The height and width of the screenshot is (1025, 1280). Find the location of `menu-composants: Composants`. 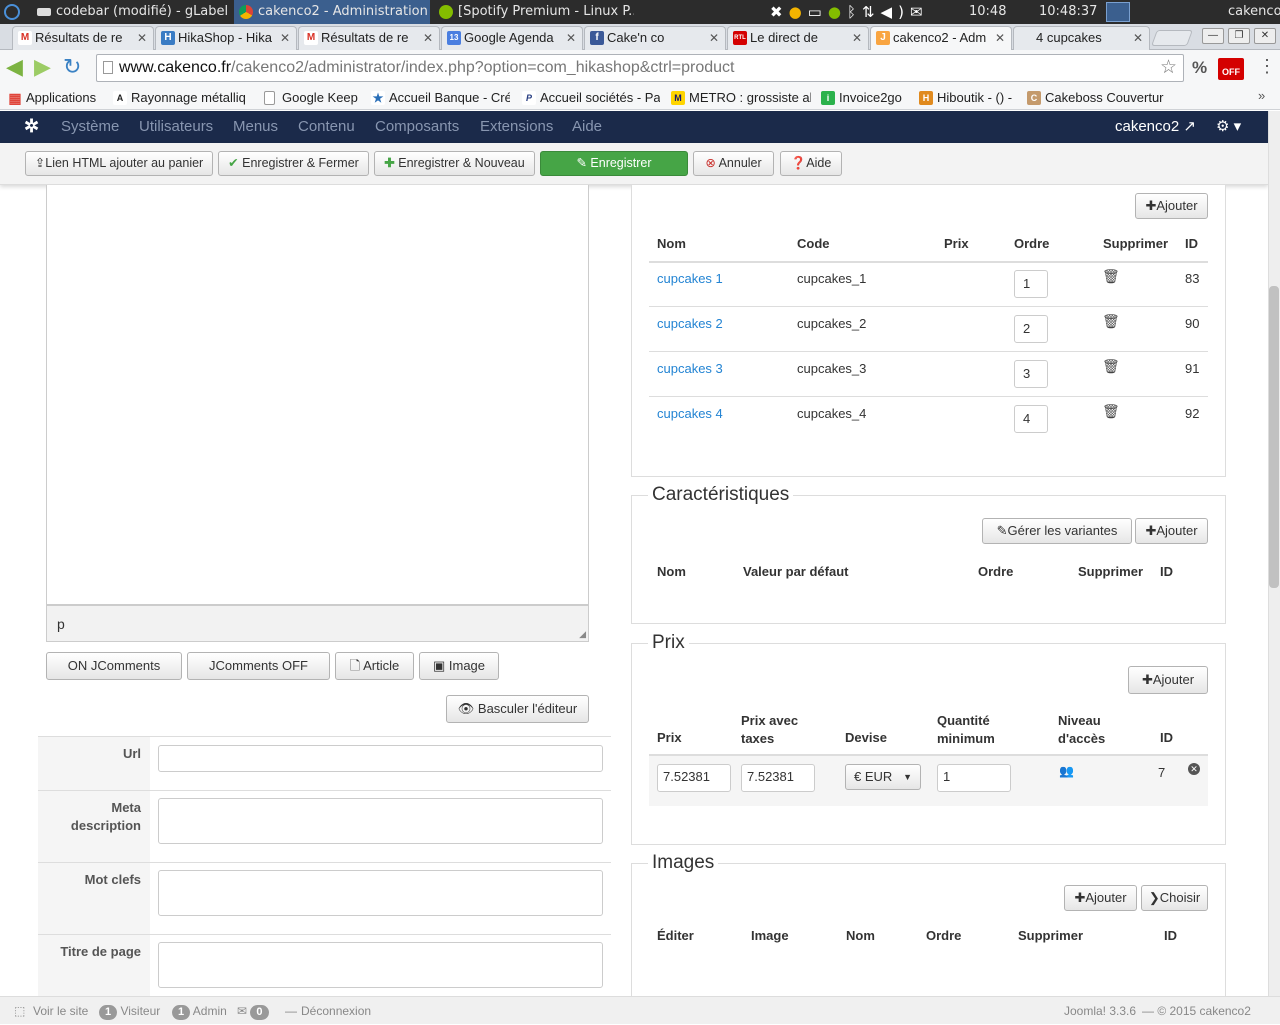

menu-composants: Composants is located at coordinates (417, 127).